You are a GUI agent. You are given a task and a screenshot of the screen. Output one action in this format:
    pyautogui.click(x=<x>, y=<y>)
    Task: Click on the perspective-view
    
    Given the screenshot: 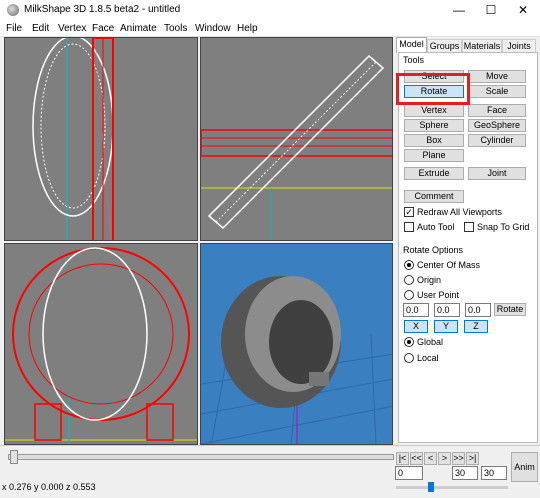 What is the action you would take?
    pyautogui.click(x=296, y=360)
    